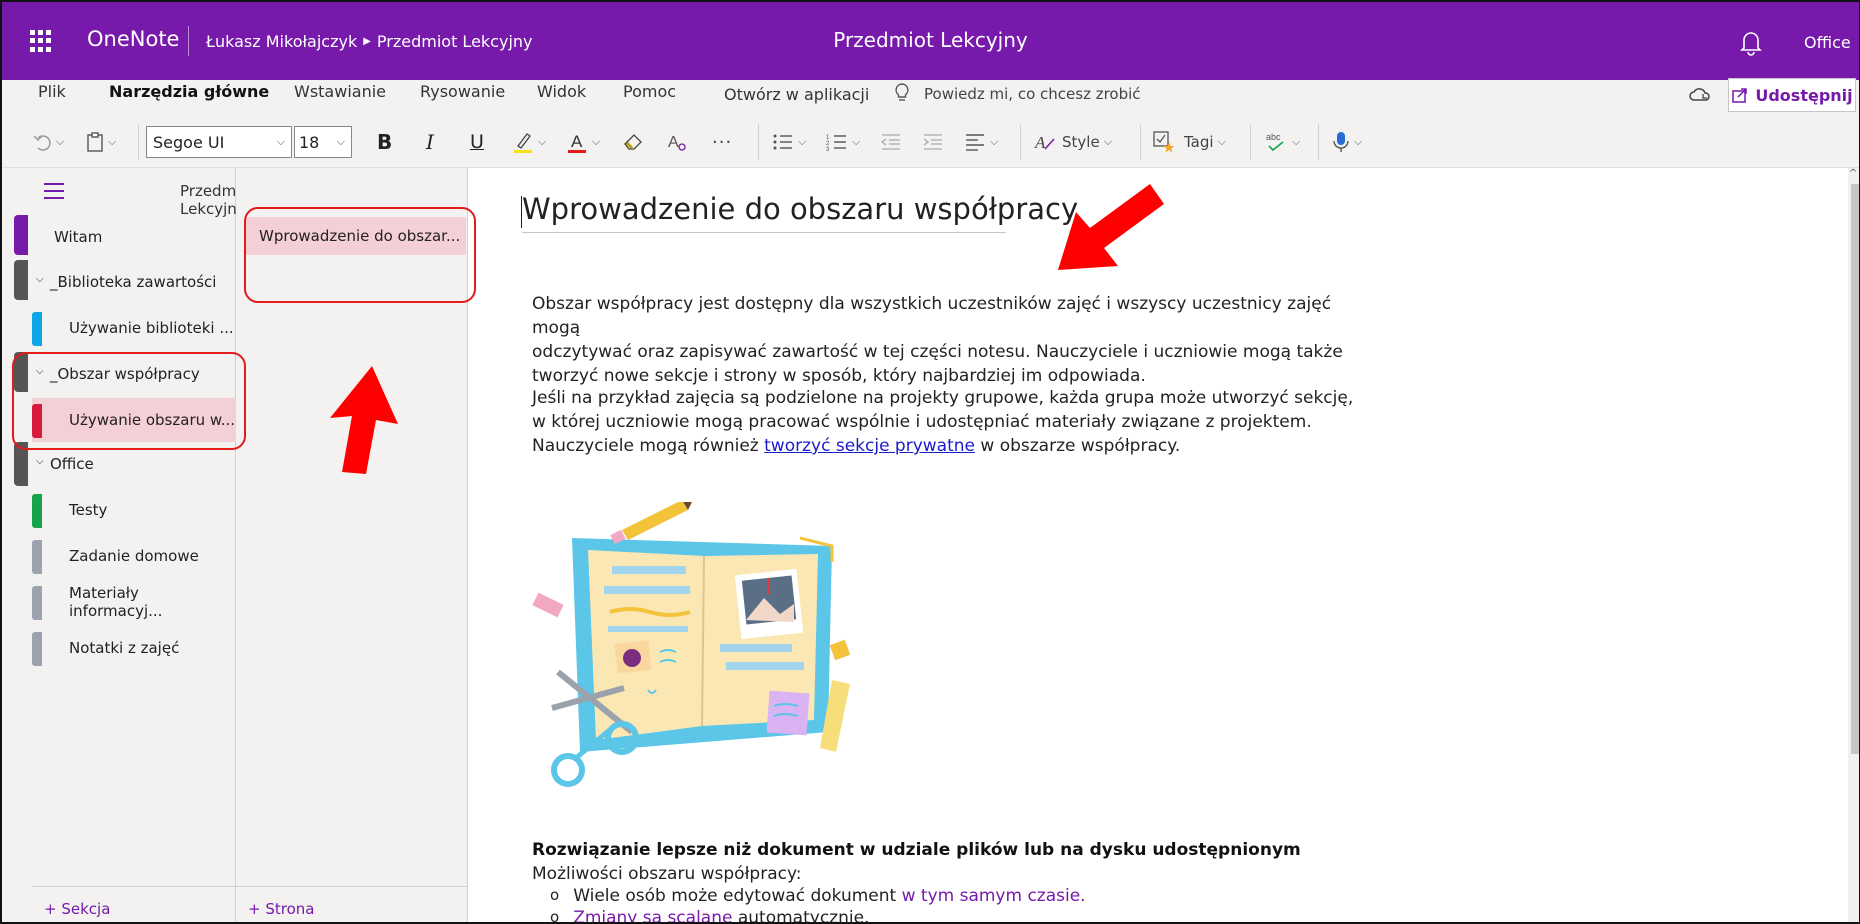 Image resolution: width=1860 pixels, height=924 pixels. What do you see at coordinates (649, 91) in the screenshot?
I see `tab-help: Pomoc` at bounding box center [649, 91].